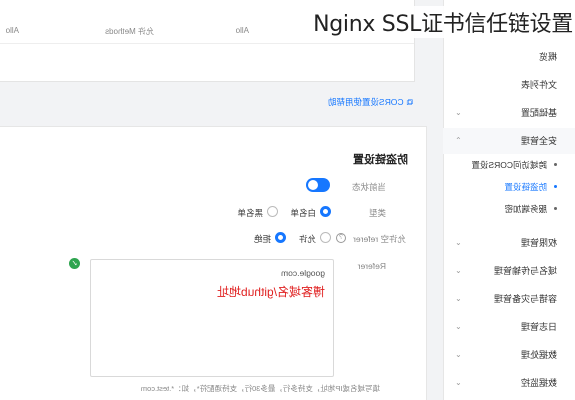  What do you see at coordinates (262, 239) in the screenshot?
I see `deny-empty-label: 拒绝` at bounding box center [262, 239].